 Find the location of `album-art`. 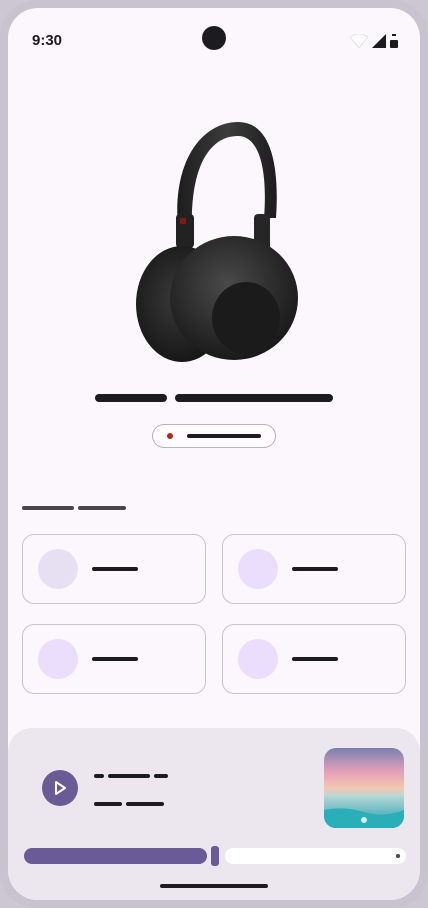

album-art is located at coordinates (364, 788).